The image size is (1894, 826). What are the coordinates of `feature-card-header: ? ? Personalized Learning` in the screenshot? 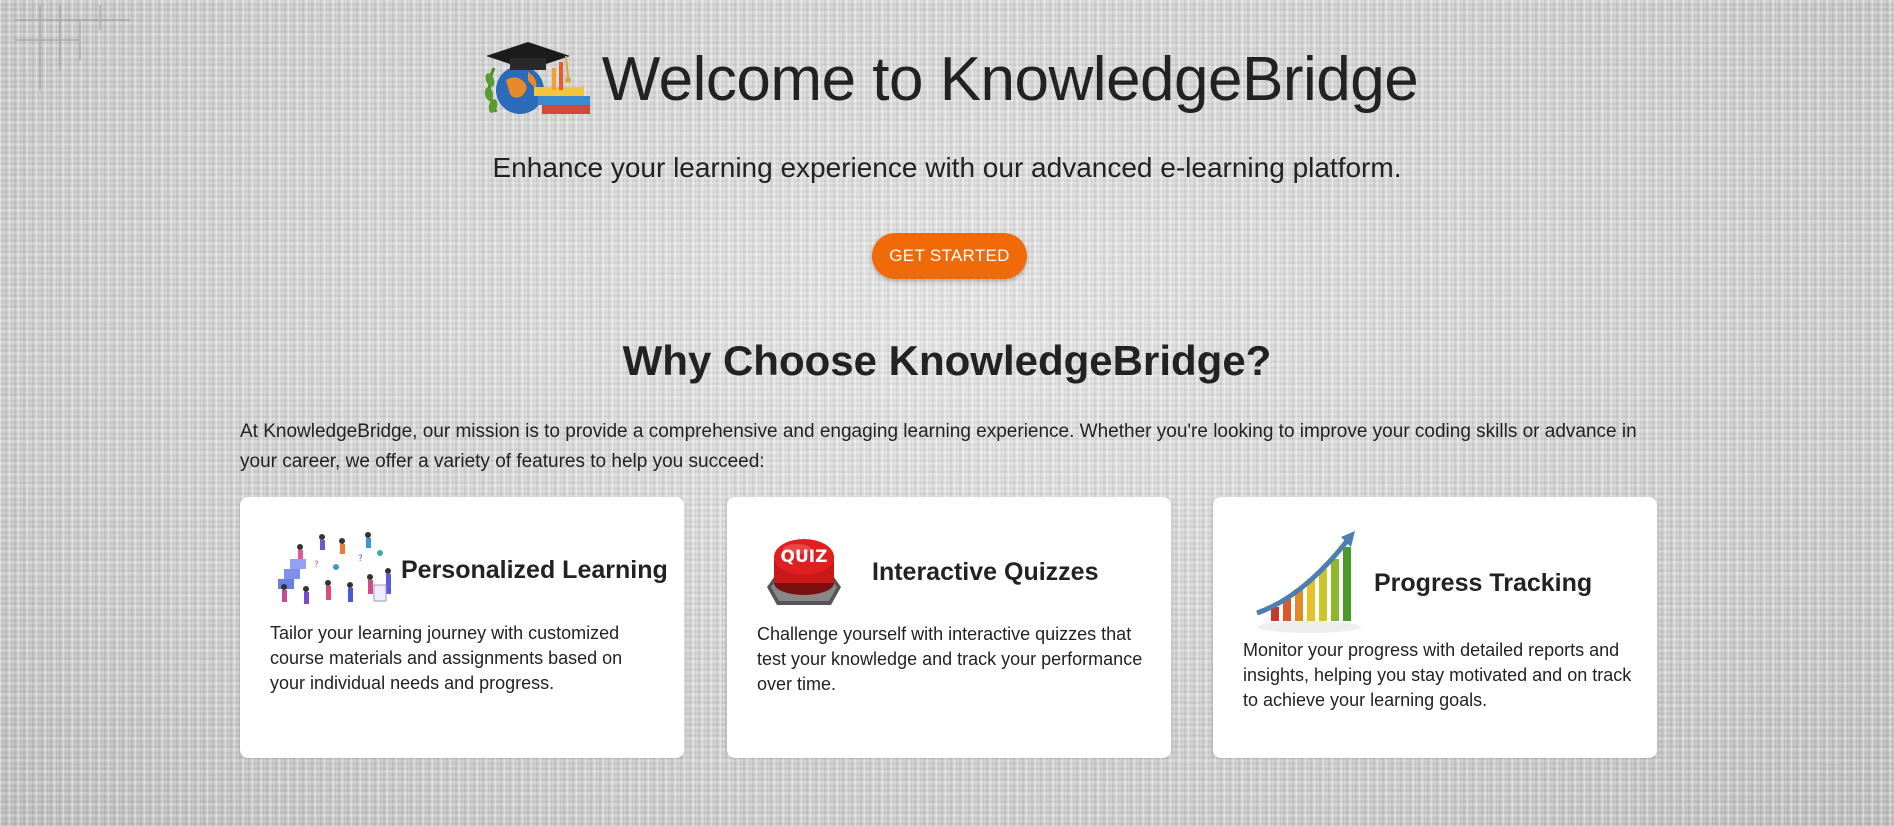 It's located at (469, 570).